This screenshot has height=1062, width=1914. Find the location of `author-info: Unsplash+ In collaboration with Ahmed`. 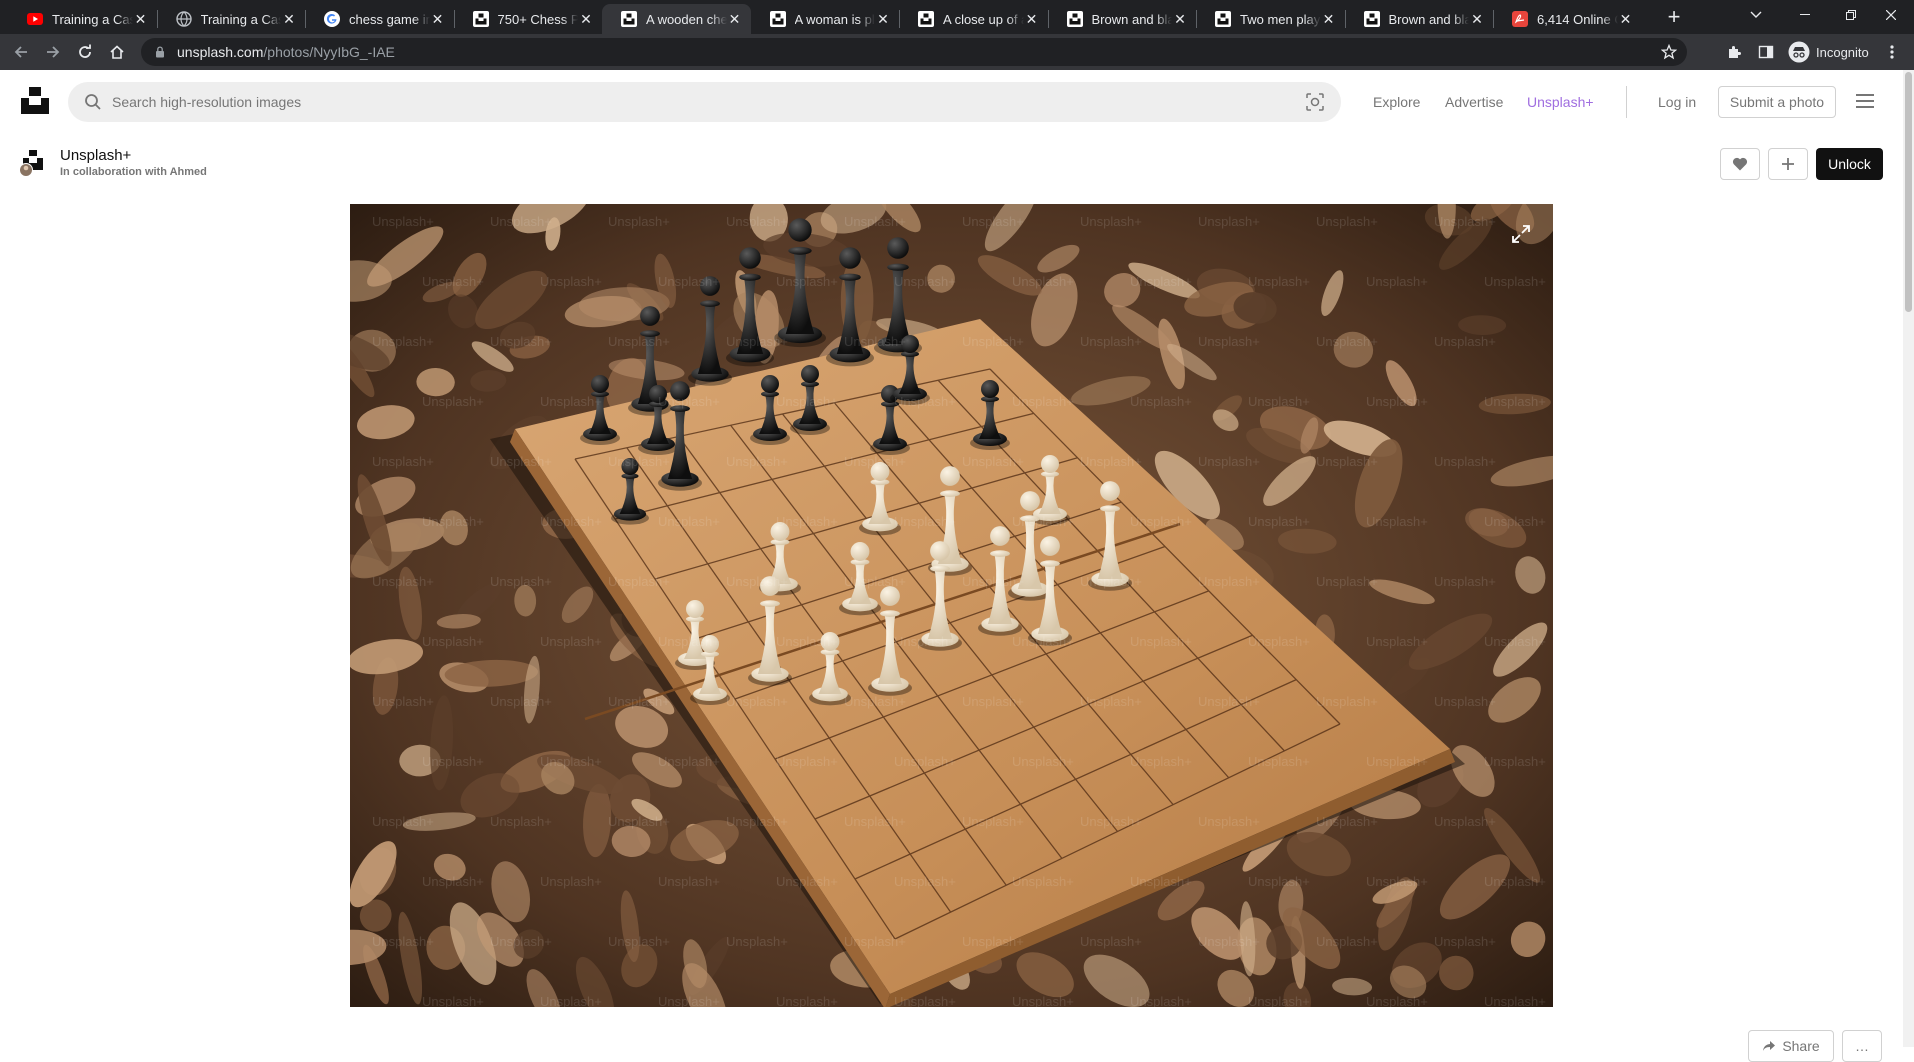

author-info: Unsplash+ In collaboration with Ahmed is located at coordinates (112, 163).